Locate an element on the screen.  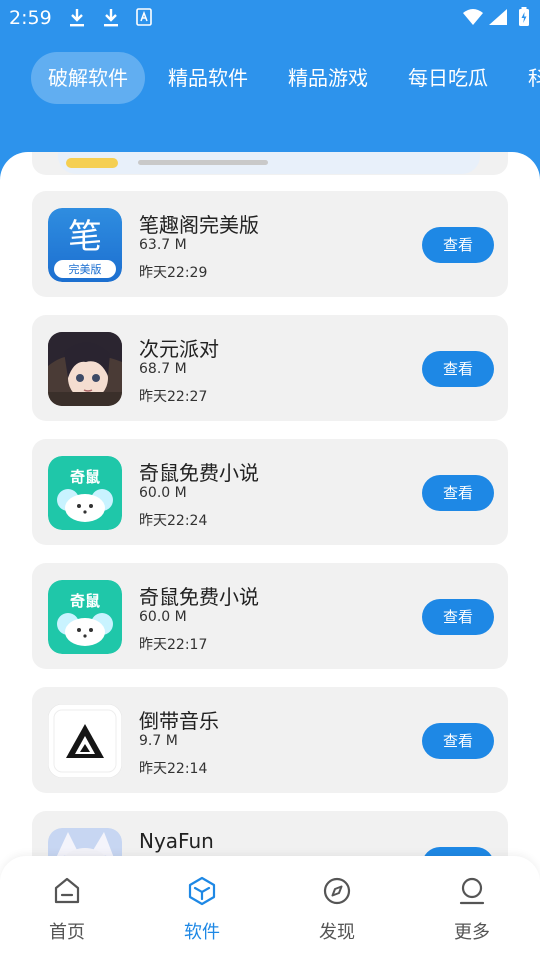
tab-premium-games: 精品游戏 is located at coordinates (328, 78).